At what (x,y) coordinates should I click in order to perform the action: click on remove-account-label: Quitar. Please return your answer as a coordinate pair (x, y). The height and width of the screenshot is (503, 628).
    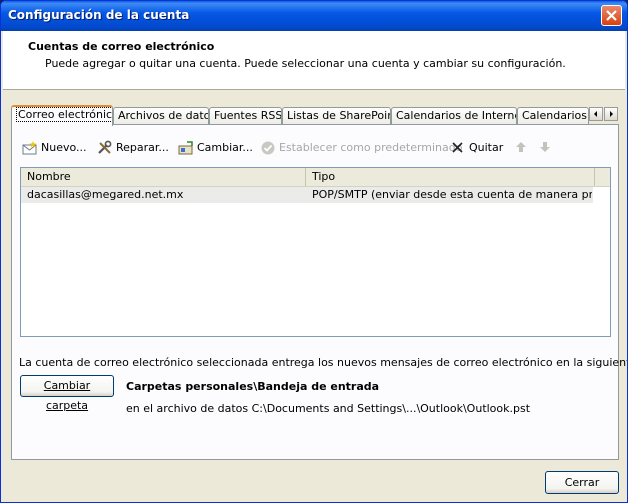
    Looking at the image, I should click on (486, 147).